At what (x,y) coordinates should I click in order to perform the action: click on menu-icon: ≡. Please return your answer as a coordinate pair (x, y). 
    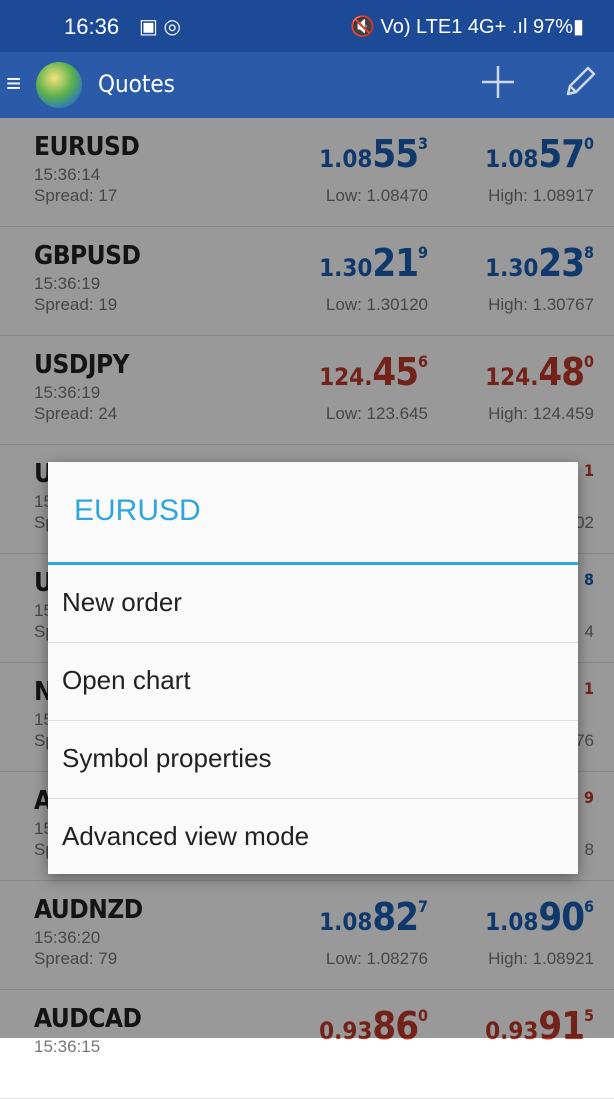
    Looking at the image, I should click on (15, 84).